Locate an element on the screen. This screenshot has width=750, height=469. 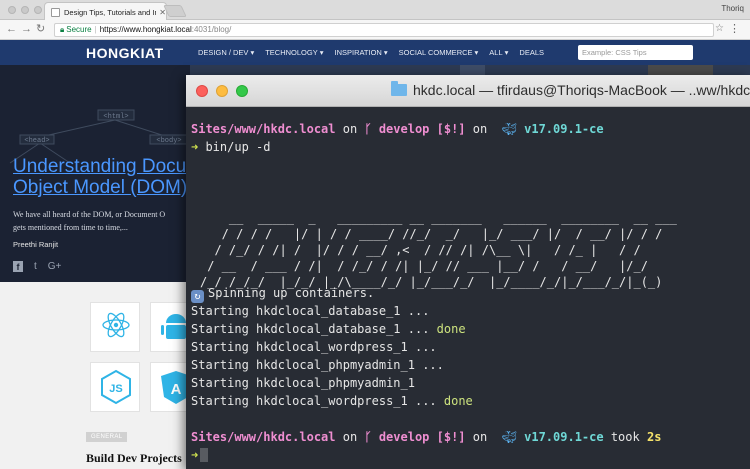
share-buttons: f t G+ is located at coordinates (37, 266).